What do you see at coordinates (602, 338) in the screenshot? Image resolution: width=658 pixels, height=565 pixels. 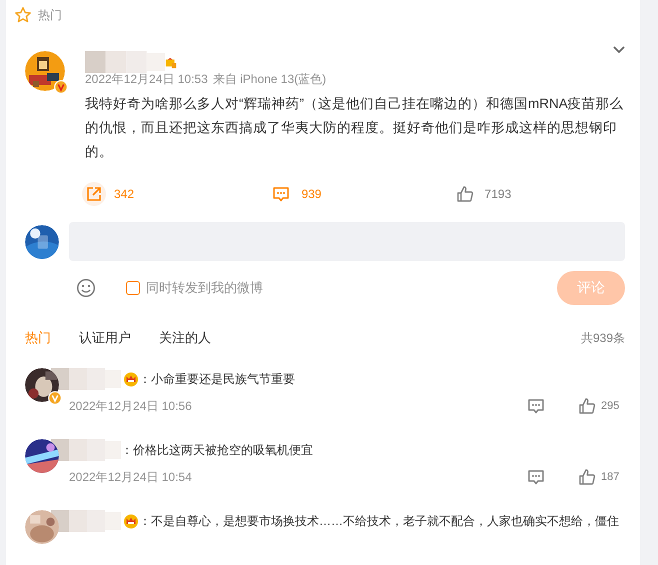 I see `comment-count: 共939条` at bounding box center [602, 338].